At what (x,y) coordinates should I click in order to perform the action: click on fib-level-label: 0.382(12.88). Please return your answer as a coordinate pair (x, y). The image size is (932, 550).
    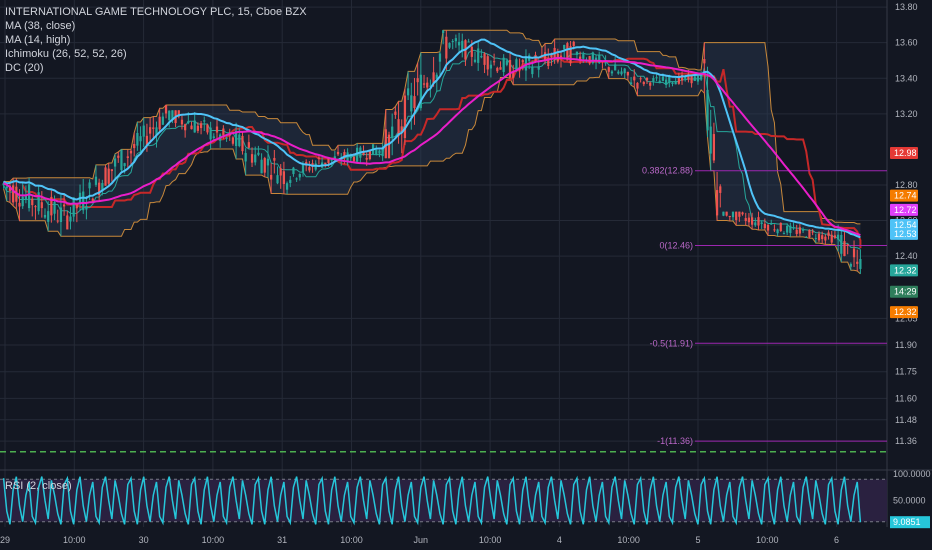
    Looking at the image, I should click on (667, 171).